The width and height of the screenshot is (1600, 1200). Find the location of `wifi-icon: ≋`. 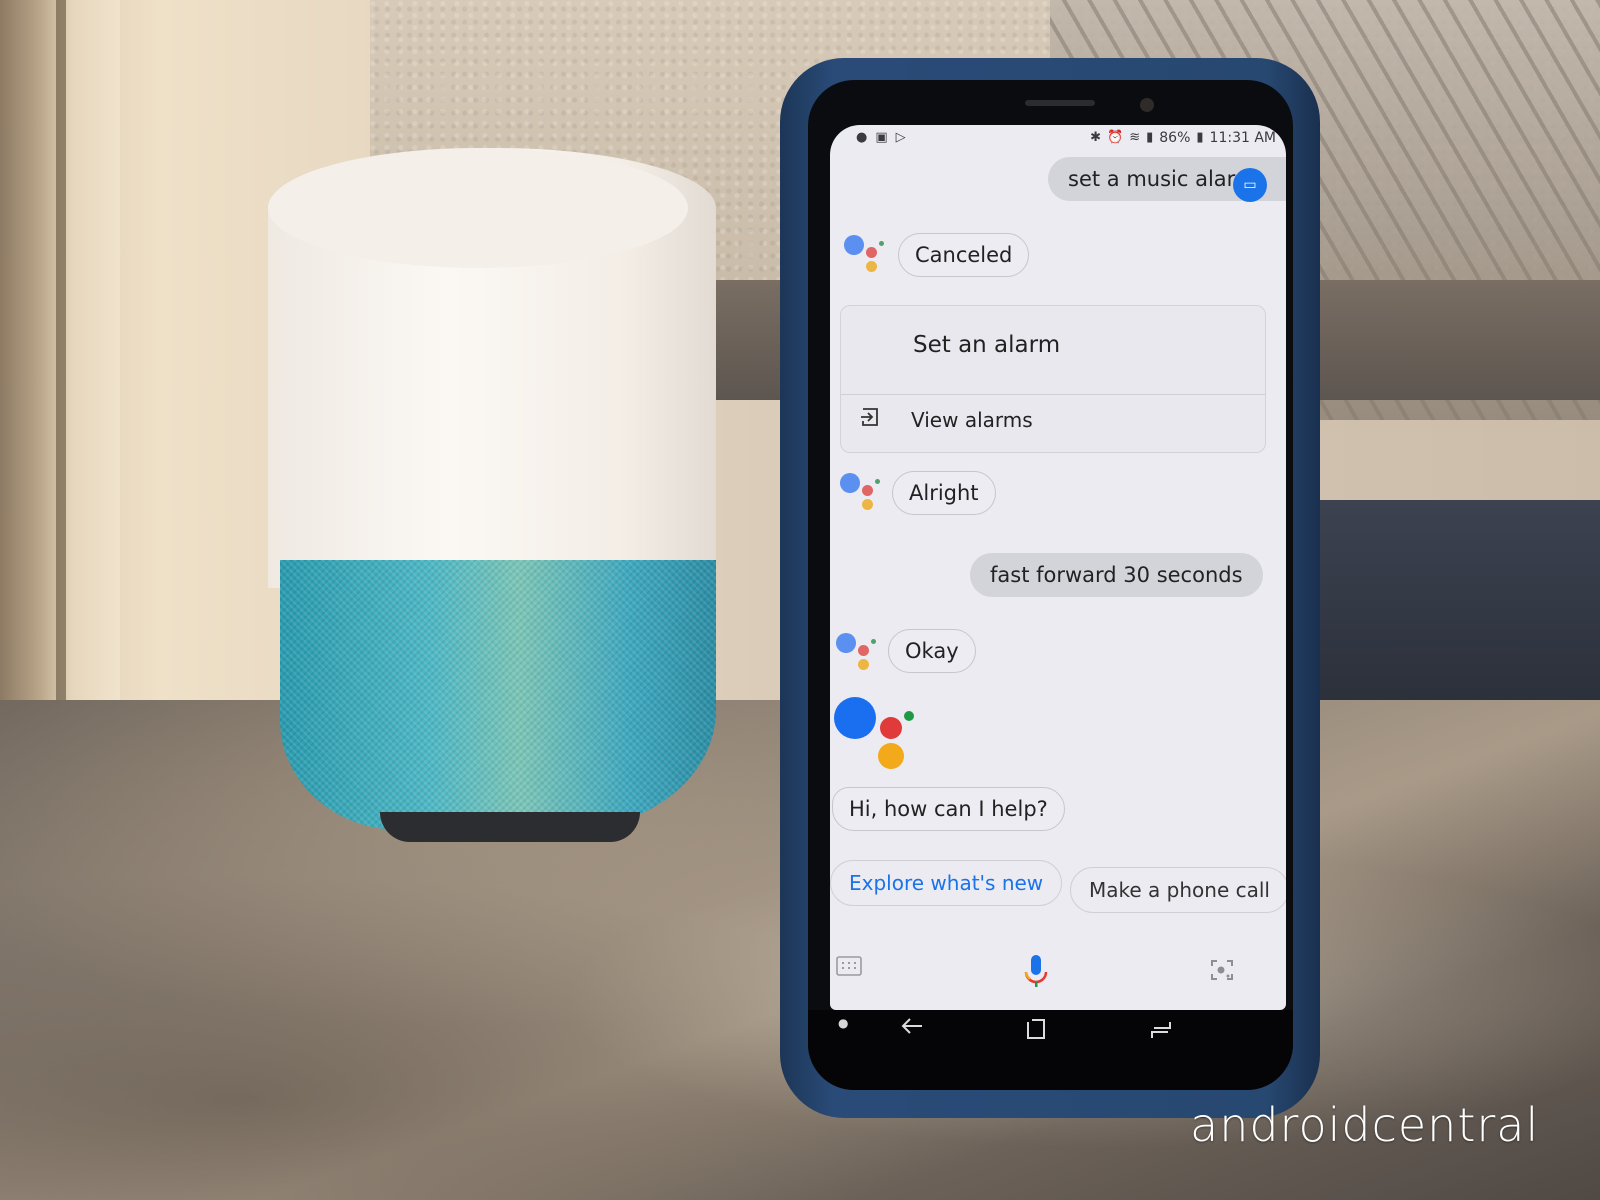

wifi-icon: ≋ is located at coordinates (1135, 137).